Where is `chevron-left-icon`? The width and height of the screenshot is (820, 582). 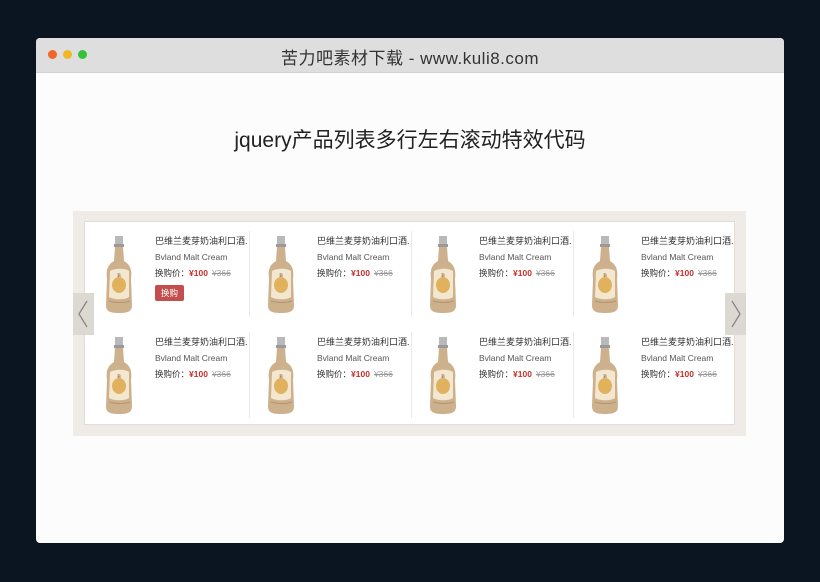
chevron-left-icon is located at coordinates (83, 314).